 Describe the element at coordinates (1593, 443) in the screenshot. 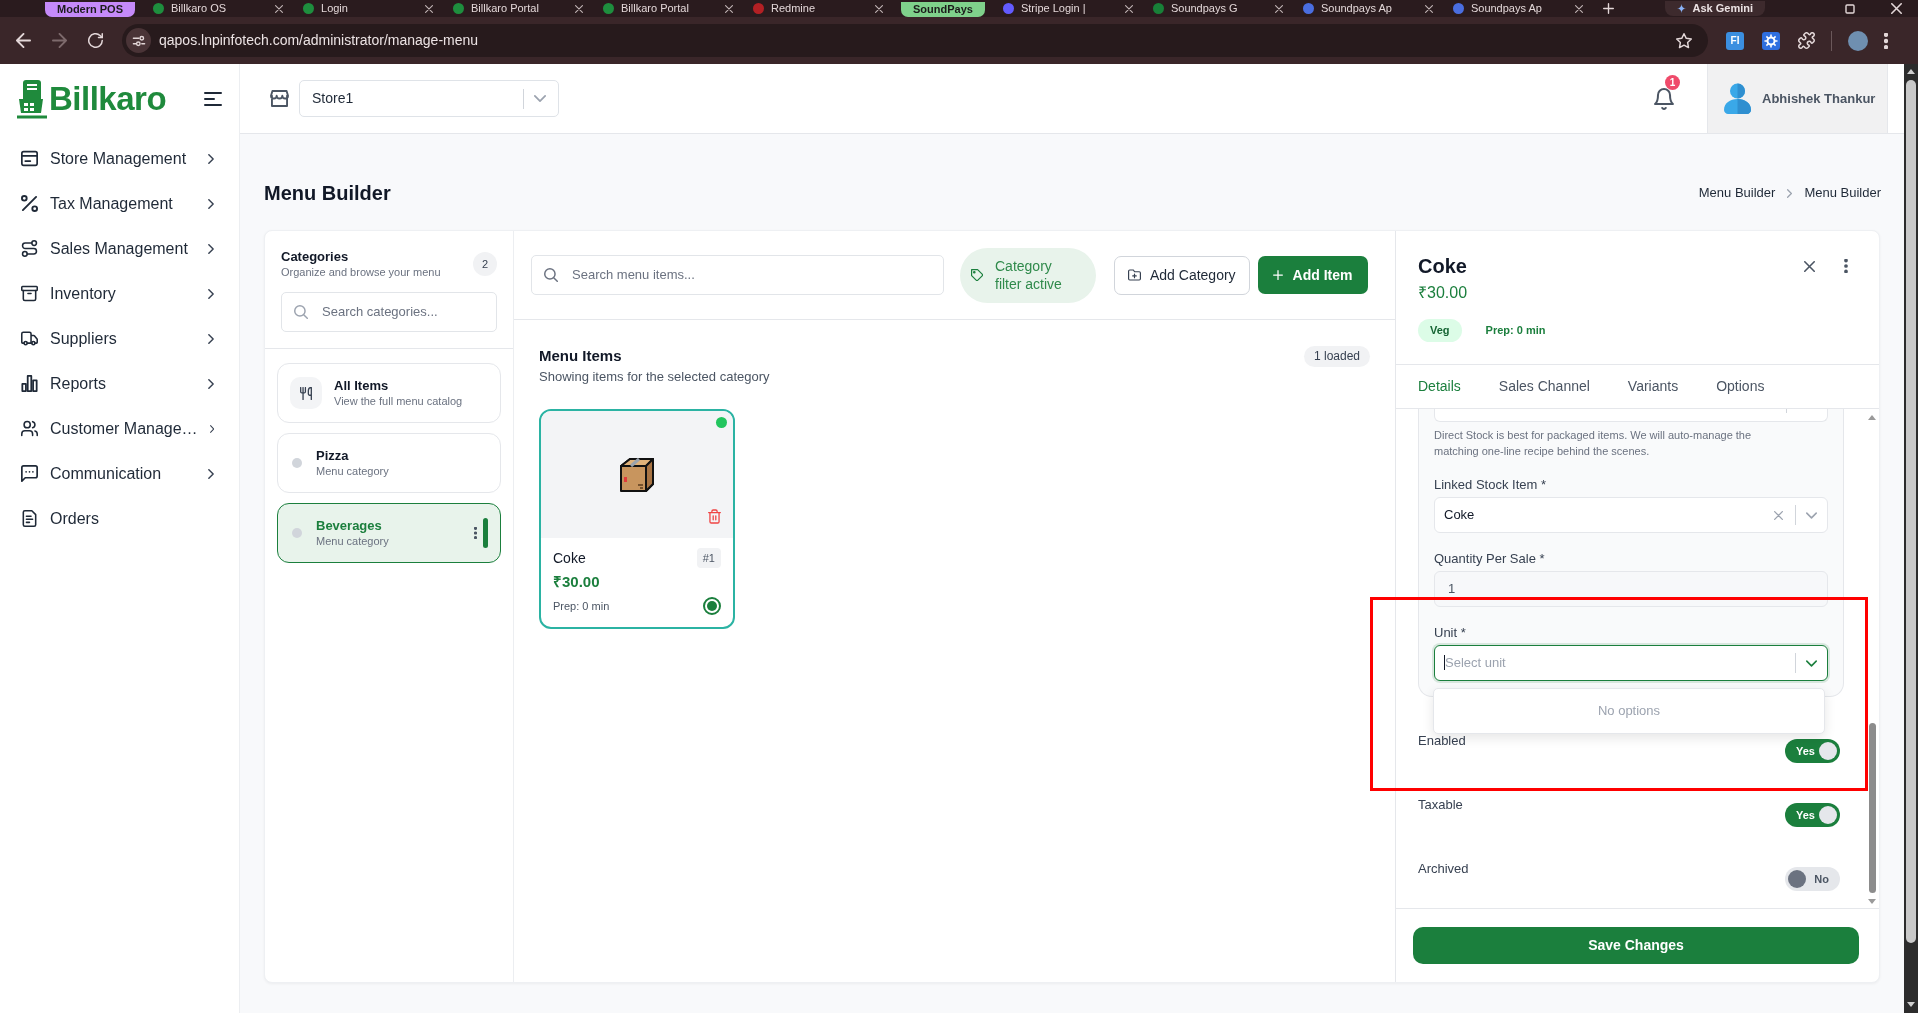

I see `help-text: Direct Stock is best for packaged items. We will auto-manage the matching one-line recipe behind the scenes.` at that location.